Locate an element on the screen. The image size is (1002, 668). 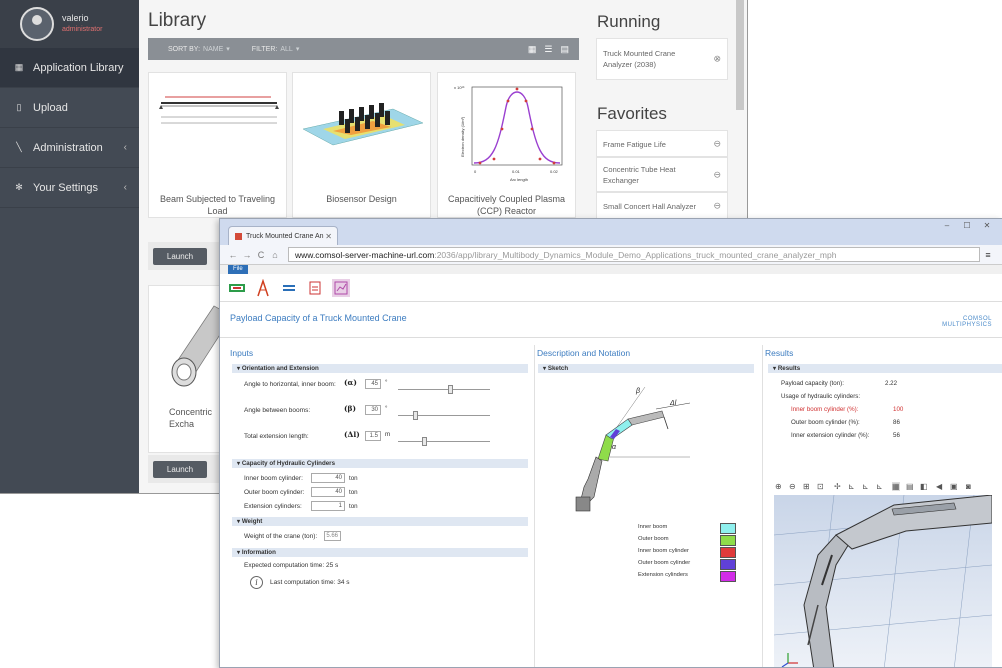
angle-inner-slider is located at coordinates (444, 389).